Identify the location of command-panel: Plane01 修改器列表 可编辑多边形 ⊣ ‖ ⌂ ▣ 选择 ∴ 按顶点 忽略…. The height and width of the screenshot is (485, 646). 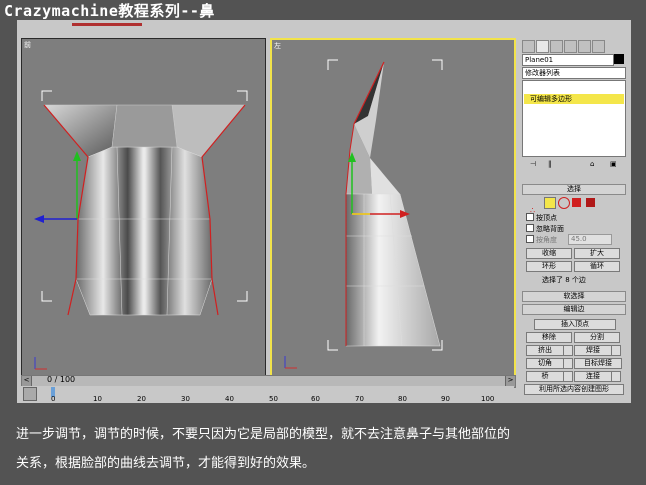
(574, 219).